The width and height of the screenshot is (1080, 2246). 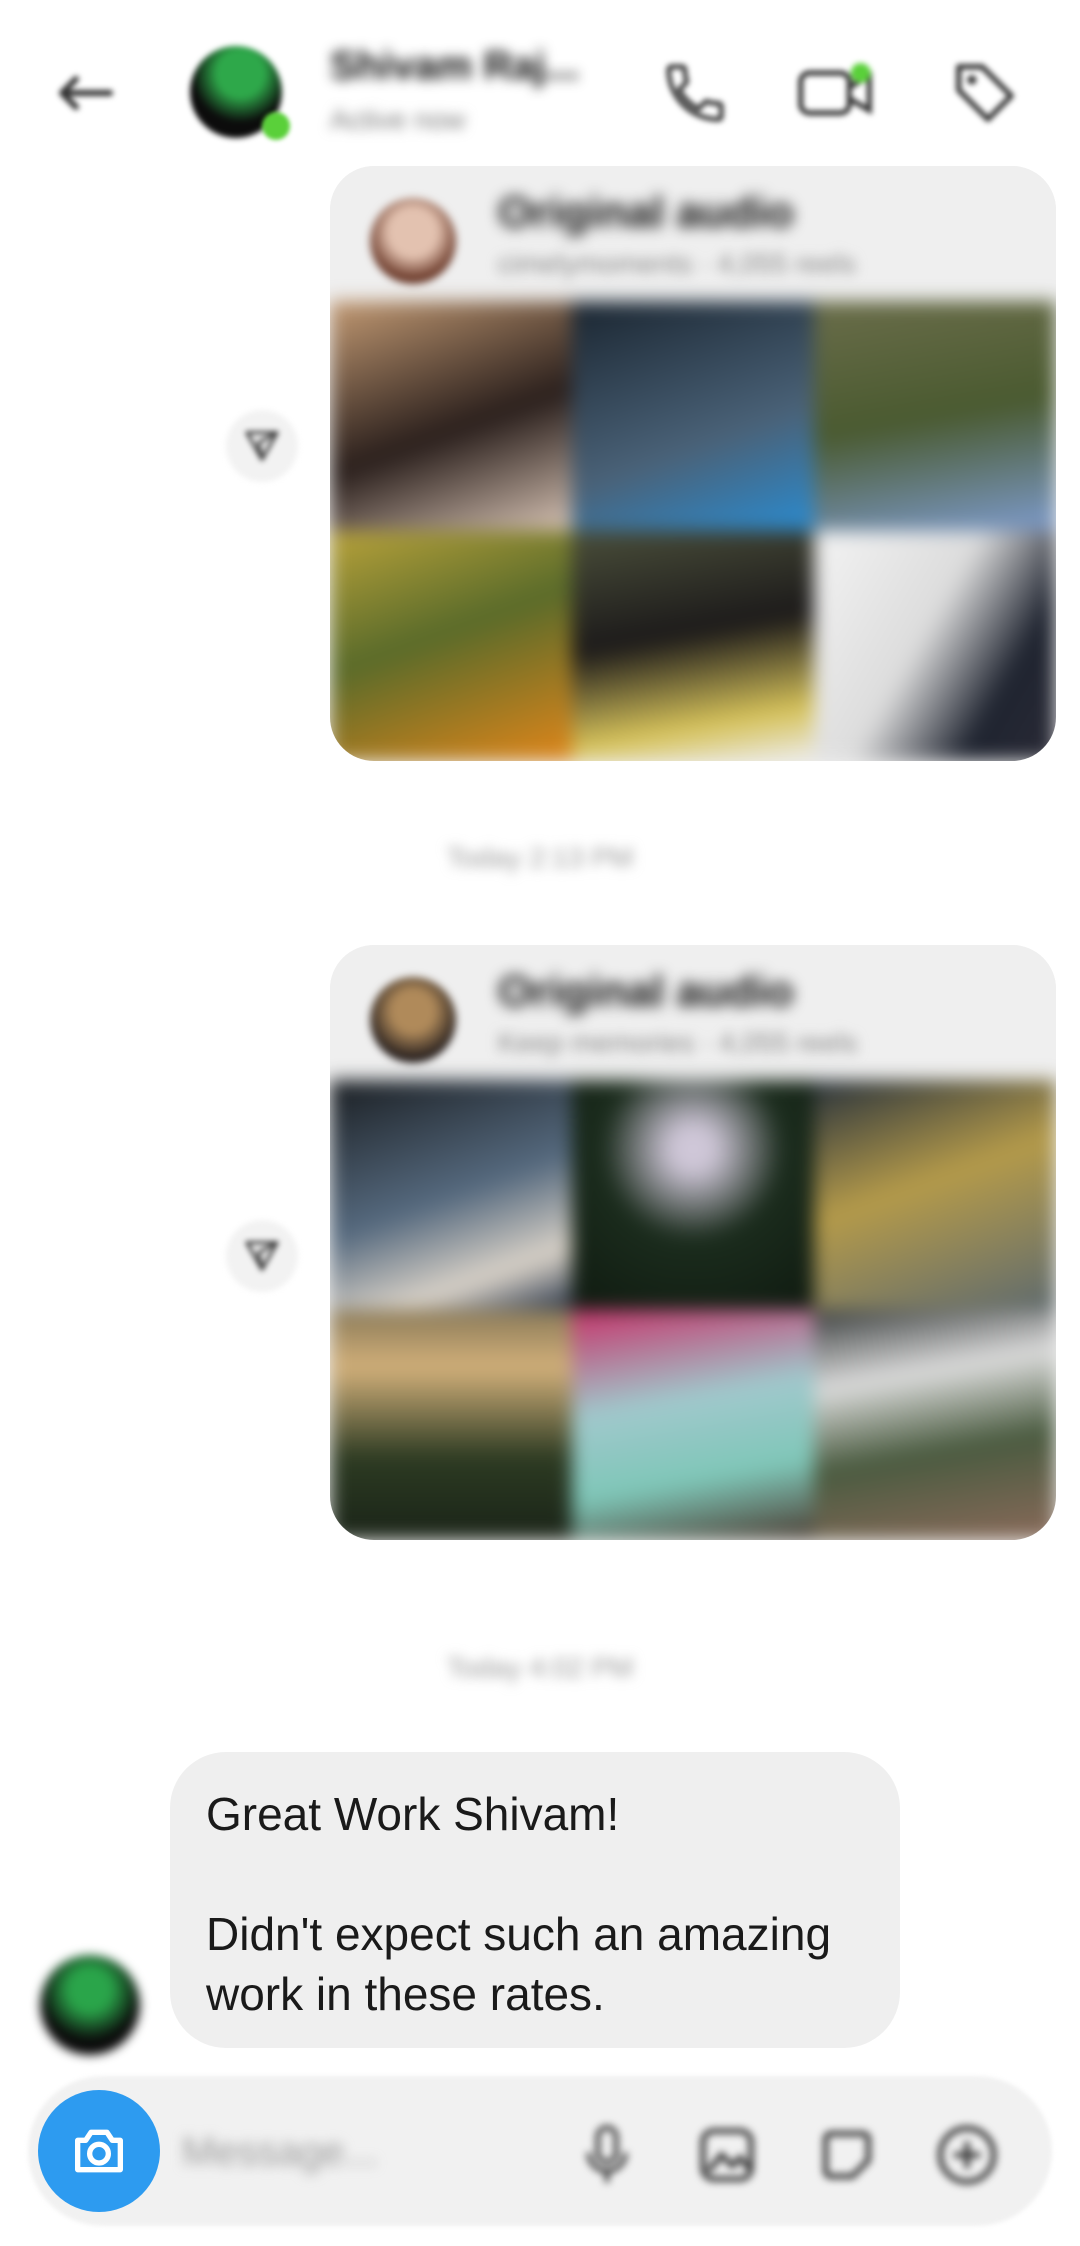 What do you see at coordinates (677, 263) in the screenshot?
I see `post-subtitle: cimelymoments · 4,055 reels` at bounding box center [677, 263].